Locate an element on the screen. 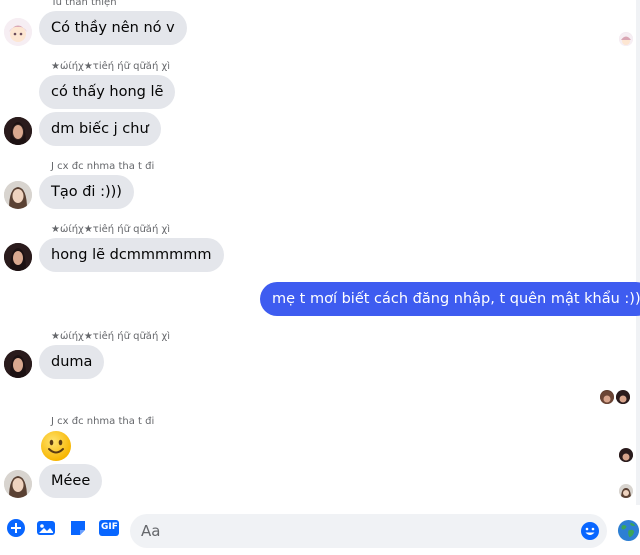  message-bubble: dm biếc j chư is located at coordinates (100, 129).